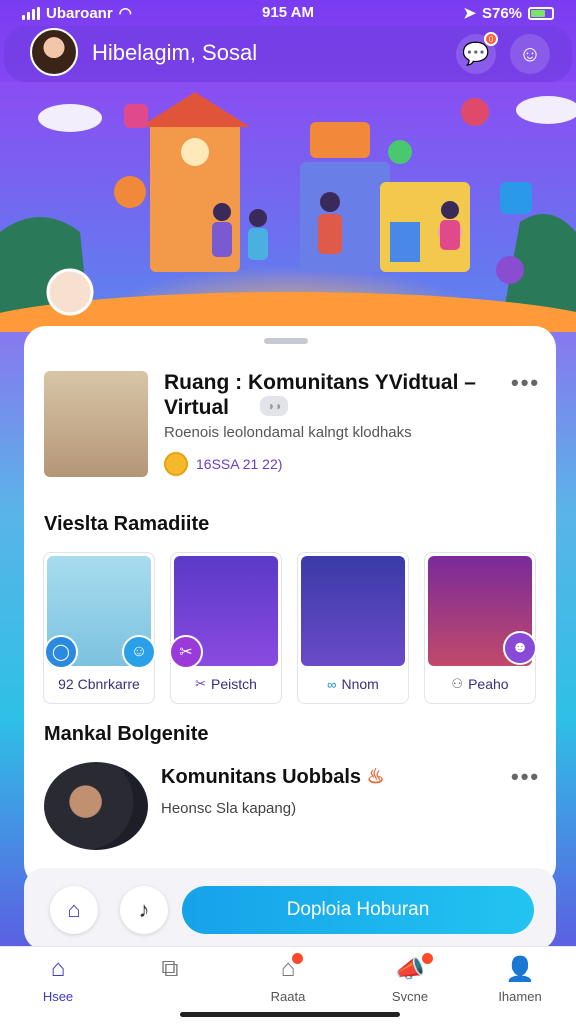 Image resolution: width=576 pixels, height=1024 pixels. Describe the element at coordinates (274, 406) in the screenshot. I see `featured-tag-pill: ◑◑` at that location.